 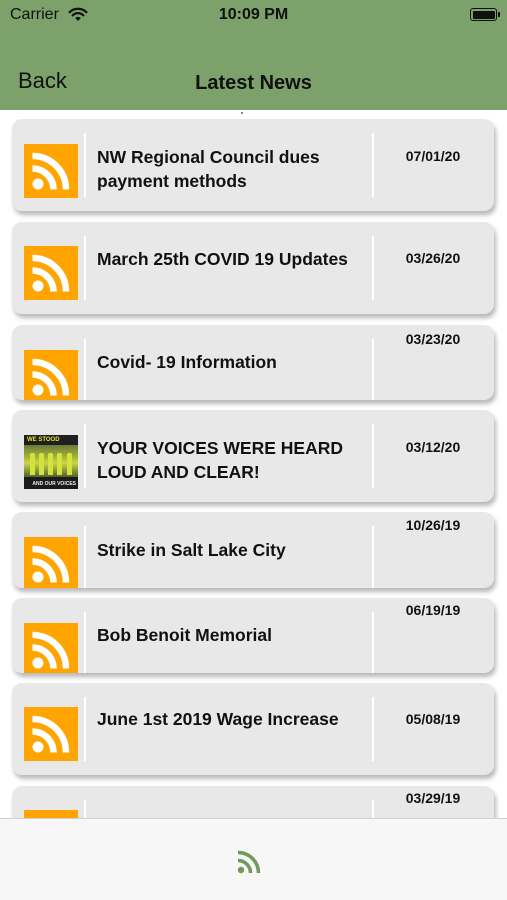 What do you see at coordinates (191, 550) in the screenshot?
I see `news-title: Strike in Salt Lake City` at bounding box center [191, 550].